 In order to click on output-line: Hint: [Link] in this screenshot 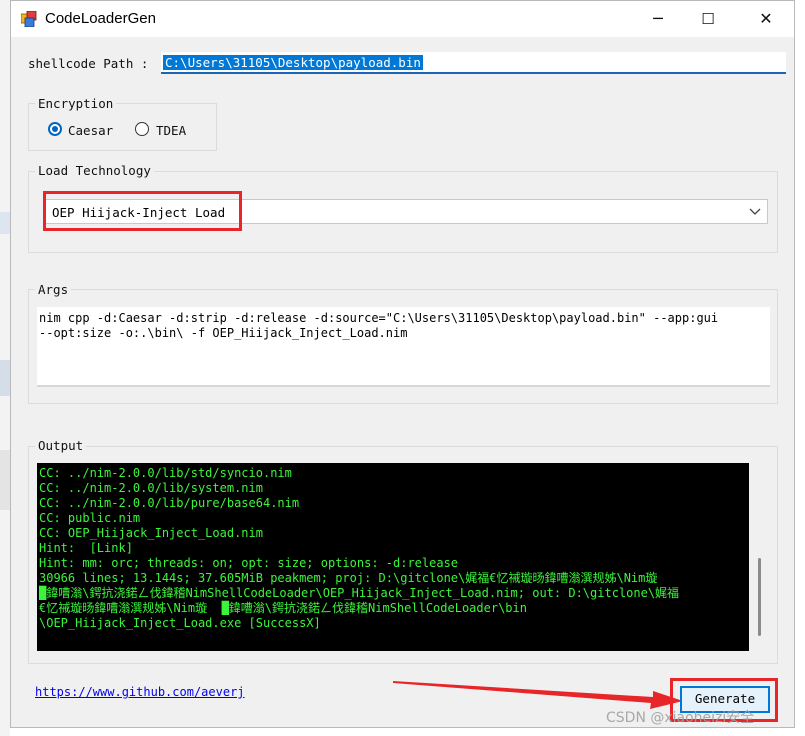, I will do `click(86, 548)`.